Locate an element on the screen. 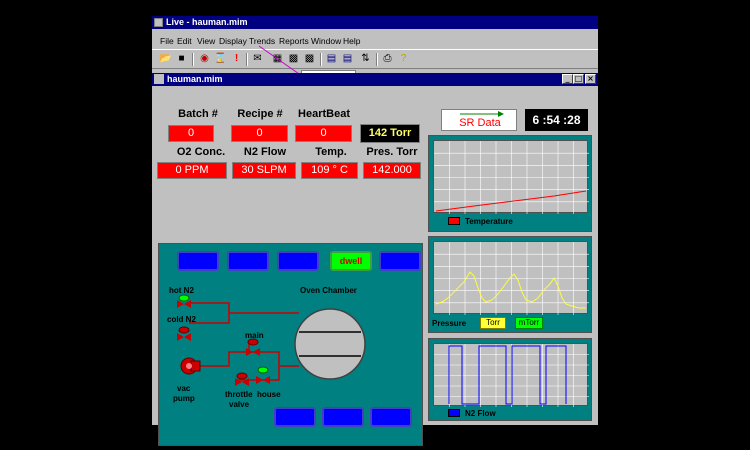 This screenshot has width=750, height=450. cold-n2-valve is located at coordinates (184, 333).